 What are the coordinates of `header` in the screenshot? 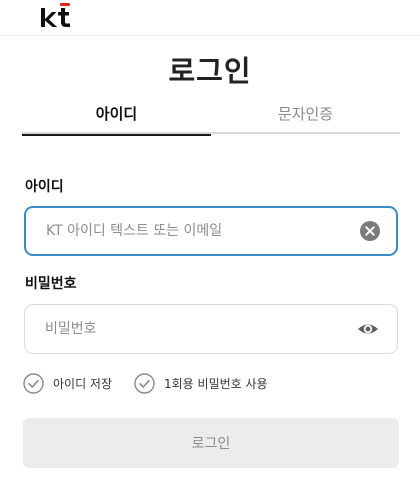 It's located at (210, 18).